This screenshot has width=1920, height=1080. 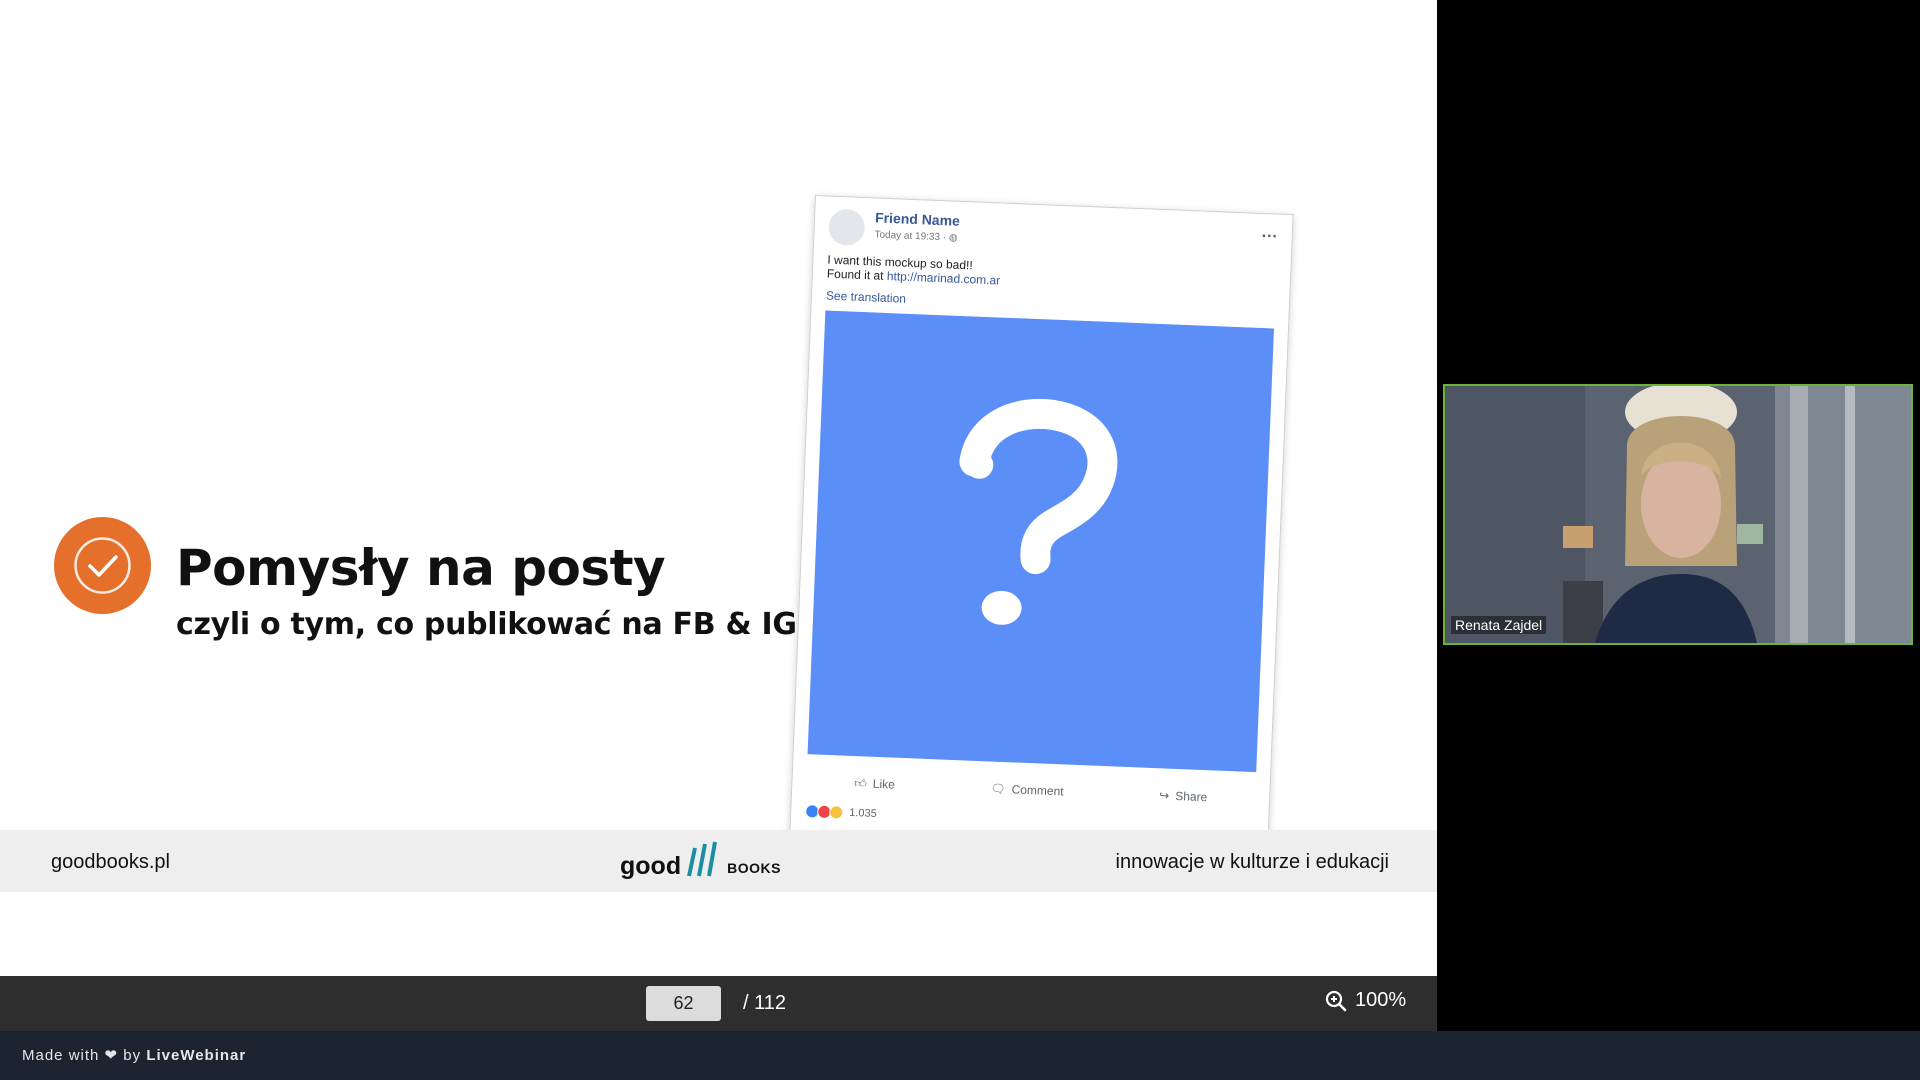 I want to click on webcam-video: Renata Zajdel, so click(x=1678, y=514).